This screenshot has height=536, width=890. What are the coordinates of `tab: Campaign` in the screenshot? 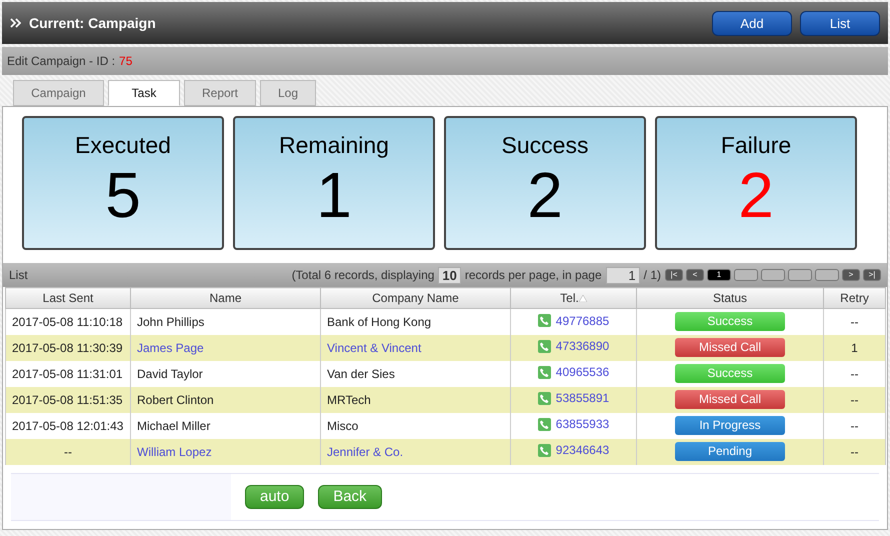 It's located at (58, 93).